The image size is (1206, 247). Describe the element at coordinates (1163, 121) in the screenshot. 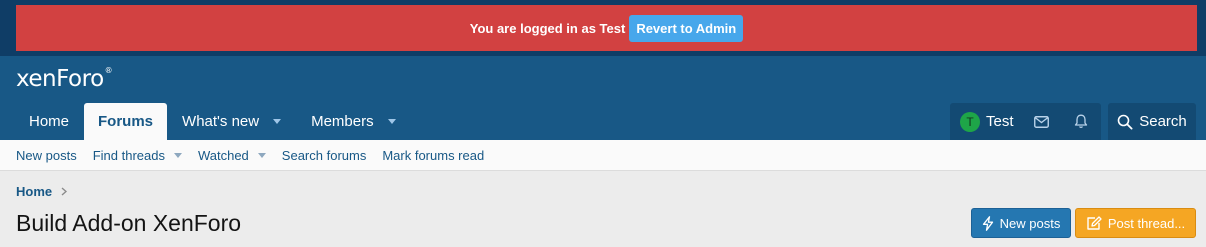

I see `search-label: Search` at that location.